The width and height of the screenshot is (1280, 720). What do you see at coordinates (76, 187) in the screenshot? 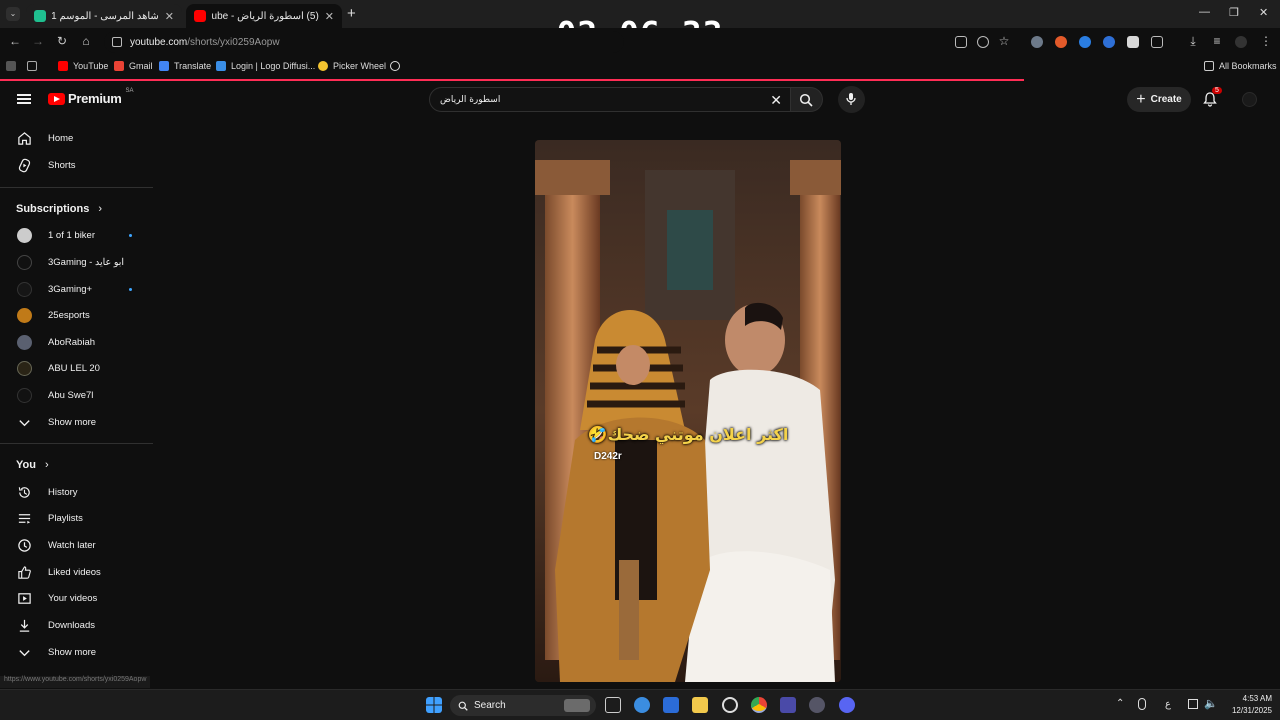
I see `sidebar-divider` at bounding box center [76, 187].